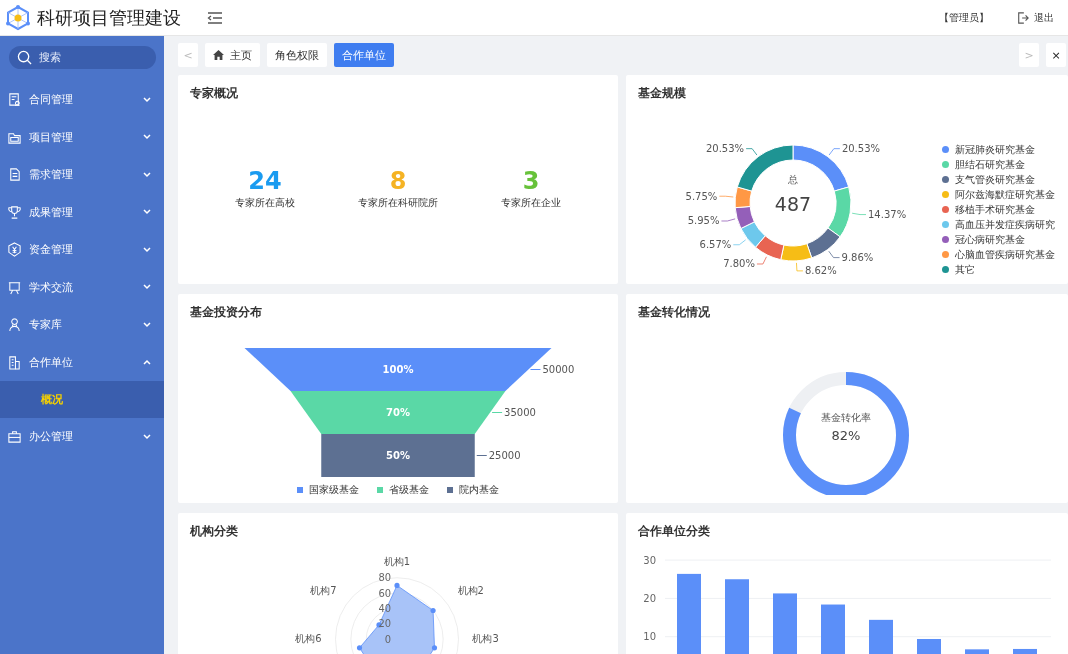  I want to click on menu-item: 成果管理, so click(82, 212).